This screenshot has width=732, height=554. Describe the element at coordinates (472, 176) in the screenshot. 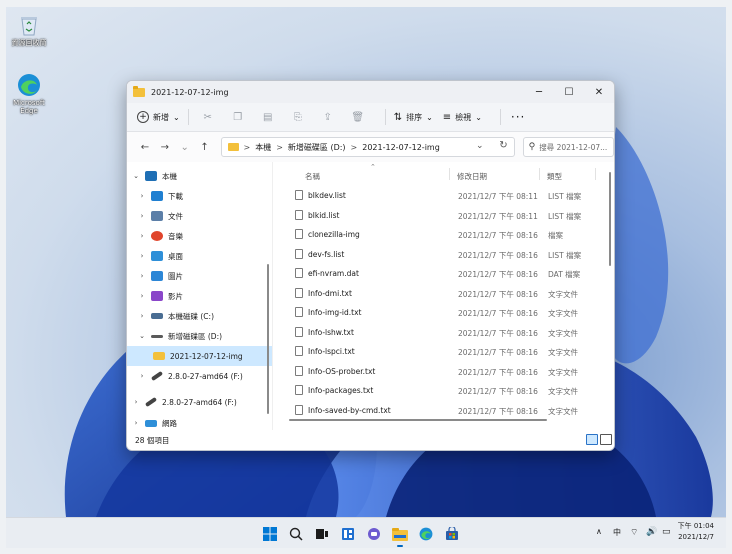

I see `column-header-date: 修改日期` at that location.